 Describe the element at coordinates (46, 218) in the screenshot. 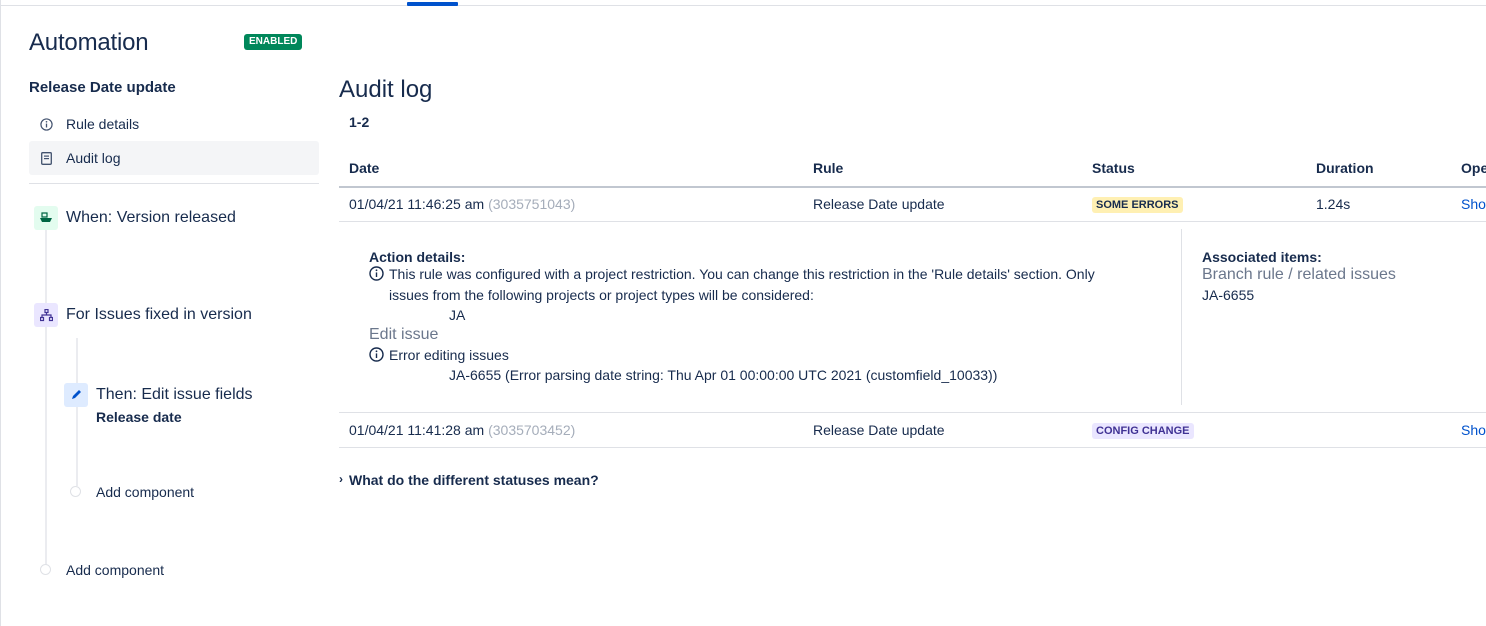

I see `ship-icon` at that location.